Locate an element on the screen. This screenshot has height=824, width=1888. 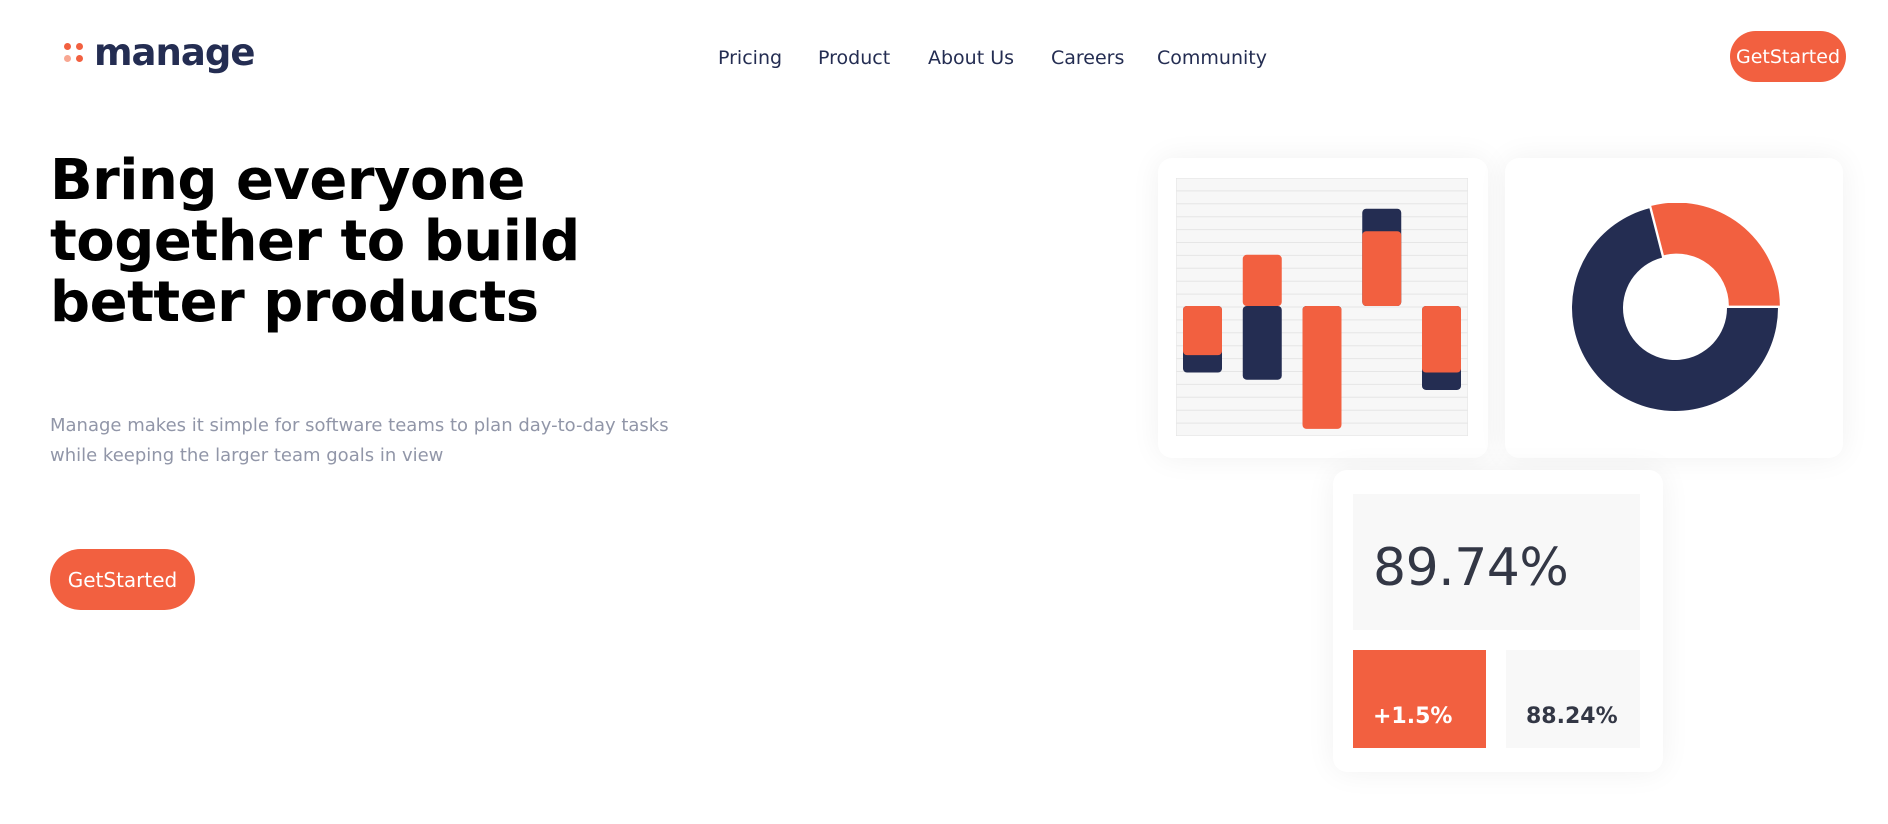
stat-secondary-tile: 88.24% is located at coordinates (1573, 699).